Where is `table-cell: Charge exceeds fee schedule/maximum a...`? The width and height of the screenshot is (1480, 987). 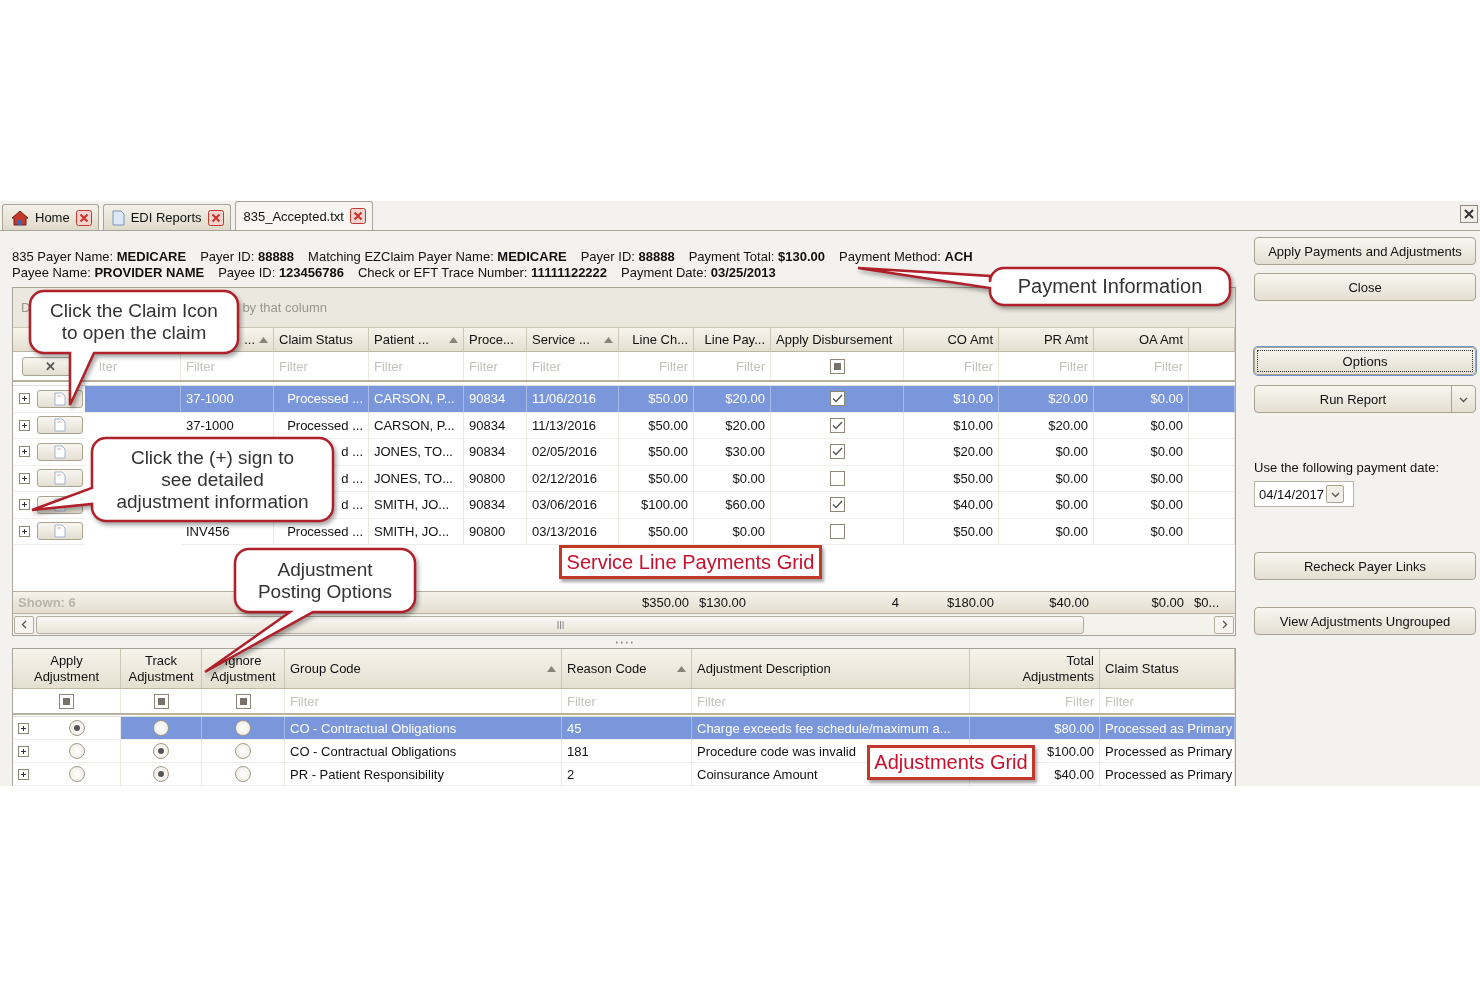
table-cell: Charge exceeds fee schedule/maximum a... is located at coordinates (831, 728).